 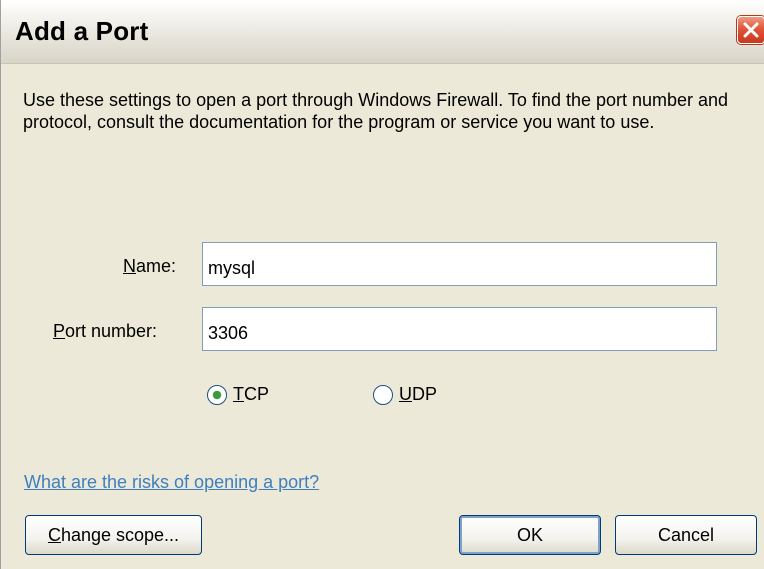 I want to click on radio-selected-dot, so click(x=217, y=394).